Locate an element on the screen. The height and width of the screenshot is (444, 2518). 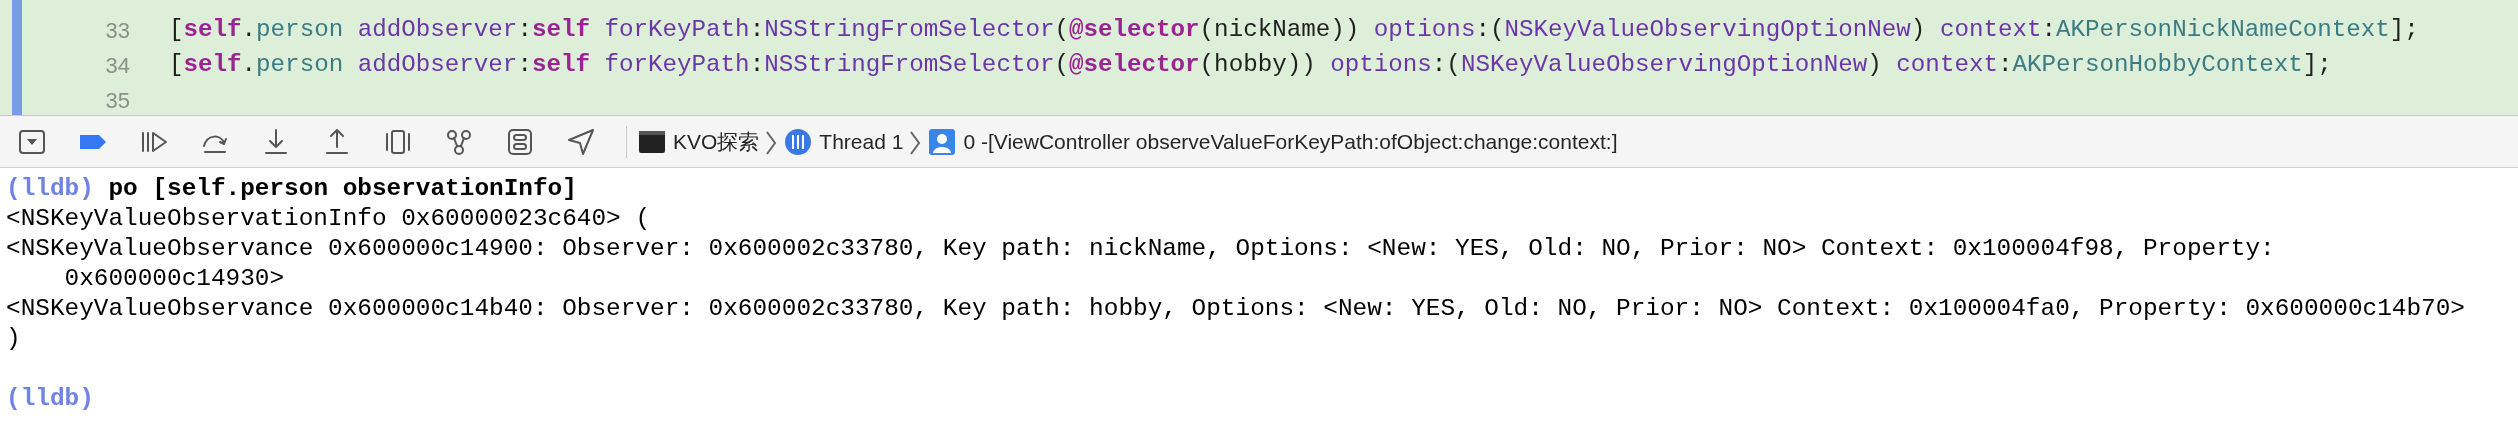
console-output: <NSKeyValueObservance 0x600000c14900: Observer: 0x600002c33780, Key path: nickName, Options: <New: YES, Old: NO, Prior: NO> Context: 0x100004f98, Property: 0x600000c14930> is located at coordinates (1141, 264).